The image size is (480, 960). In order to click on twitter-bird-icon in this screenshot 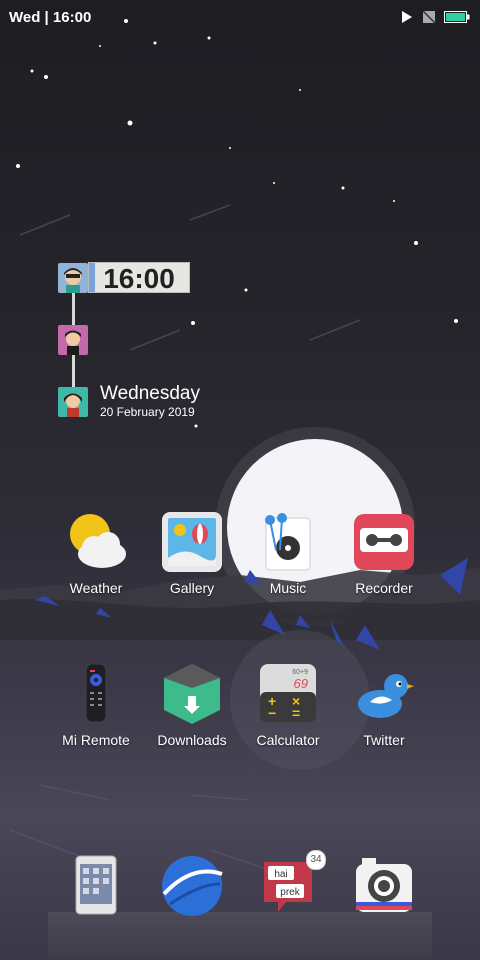, I will do `click(384, 694)`.